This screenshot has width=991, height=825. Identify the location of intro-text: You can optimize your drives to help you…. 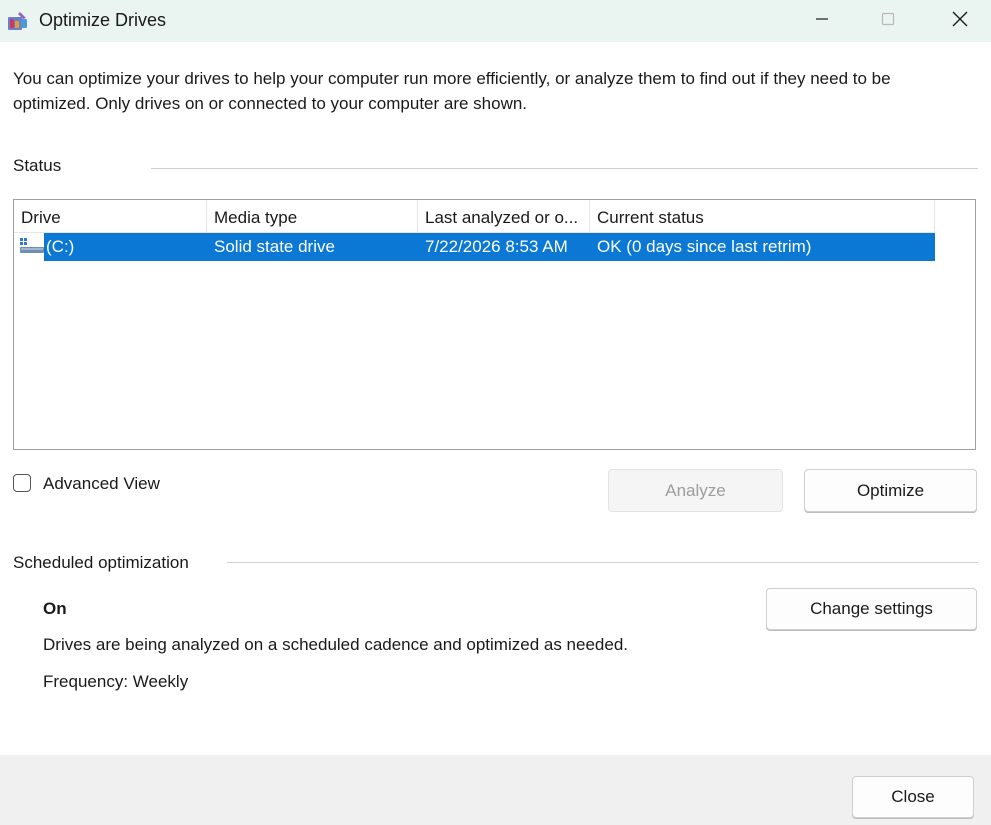
(452, 91).